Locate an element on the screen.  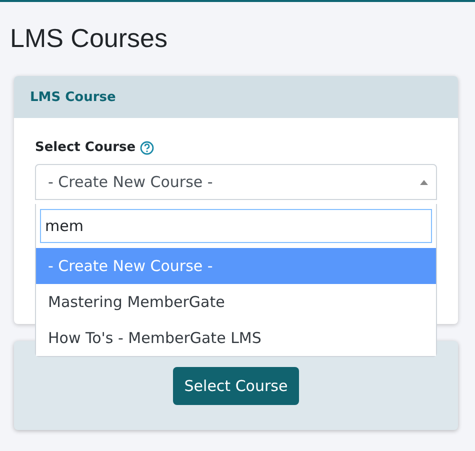
card-title: LMS Course is located at coordinates (73, 97).